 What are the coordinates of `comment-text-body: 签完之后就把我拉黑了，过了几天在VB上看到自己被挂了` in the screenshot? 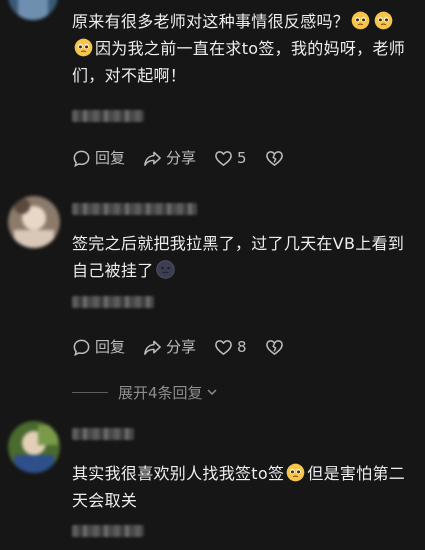 It's located at (238, 257).